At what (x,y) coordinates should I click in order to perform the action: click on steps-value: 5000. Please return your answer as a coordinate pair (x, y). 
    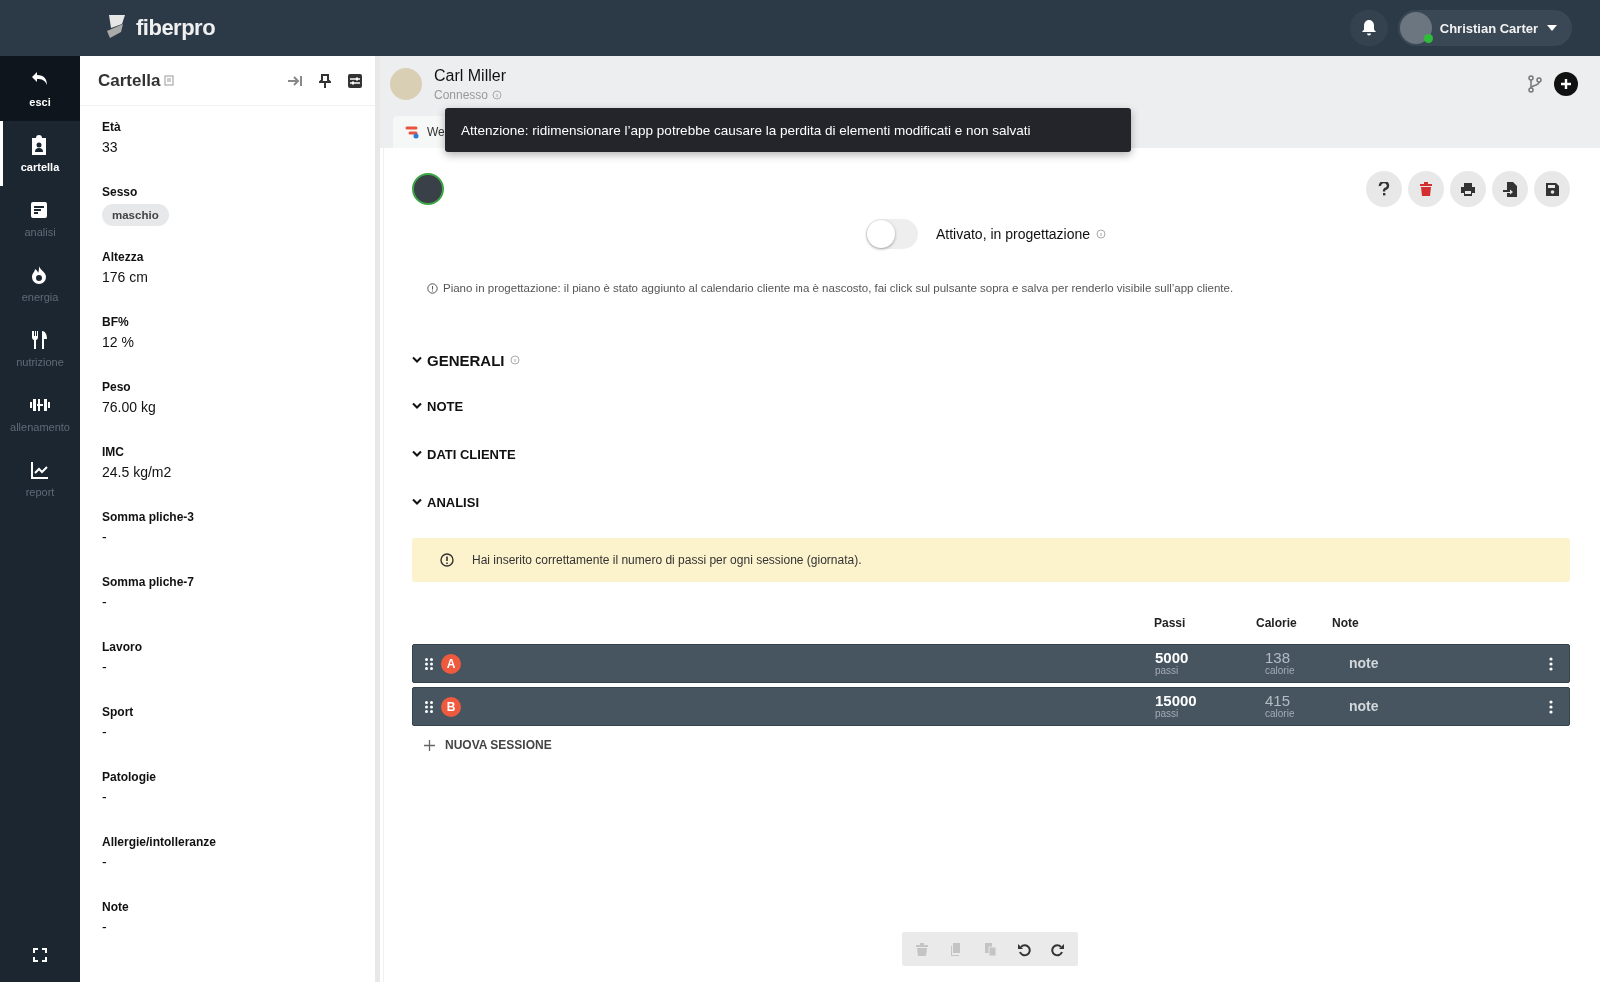
    Looking at the image, I should click on (1172, 658).